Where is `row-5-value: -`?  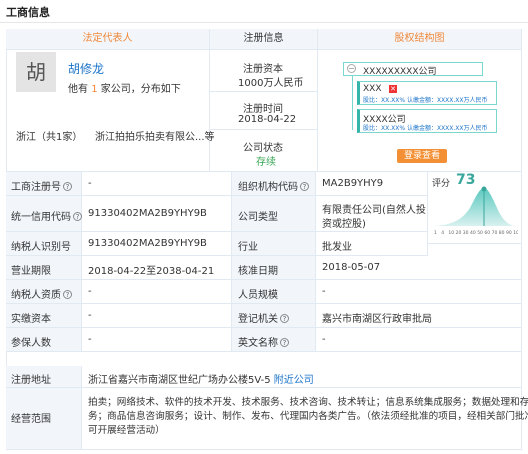
row-5-value: - is located at coordinates (90, 315).